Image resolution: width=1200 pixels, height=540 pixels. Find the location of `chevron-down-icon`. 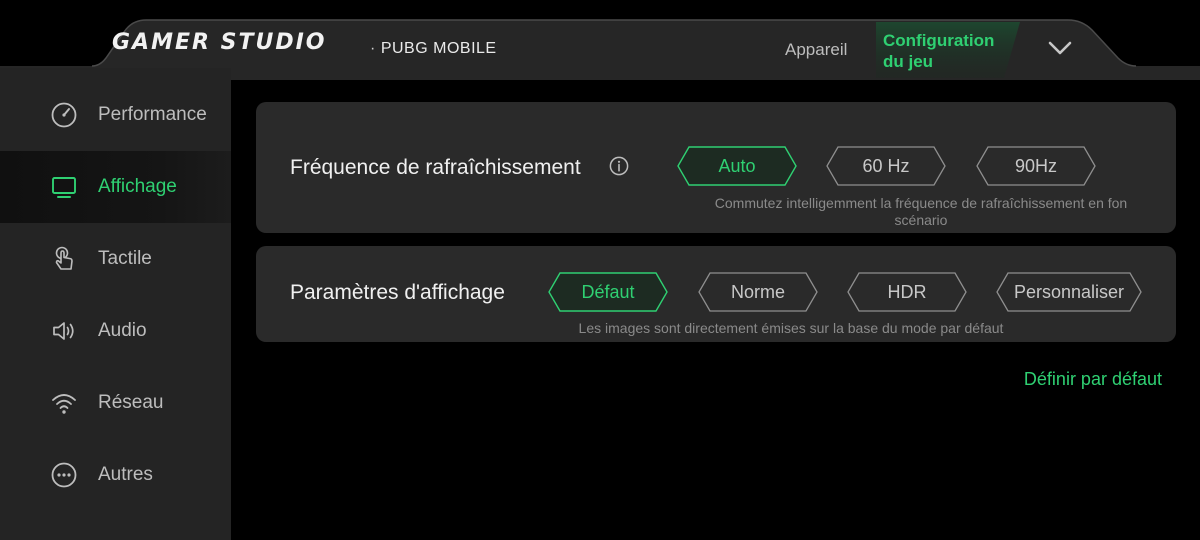

chevron-down-icon is located at coordinates (1060, 48).